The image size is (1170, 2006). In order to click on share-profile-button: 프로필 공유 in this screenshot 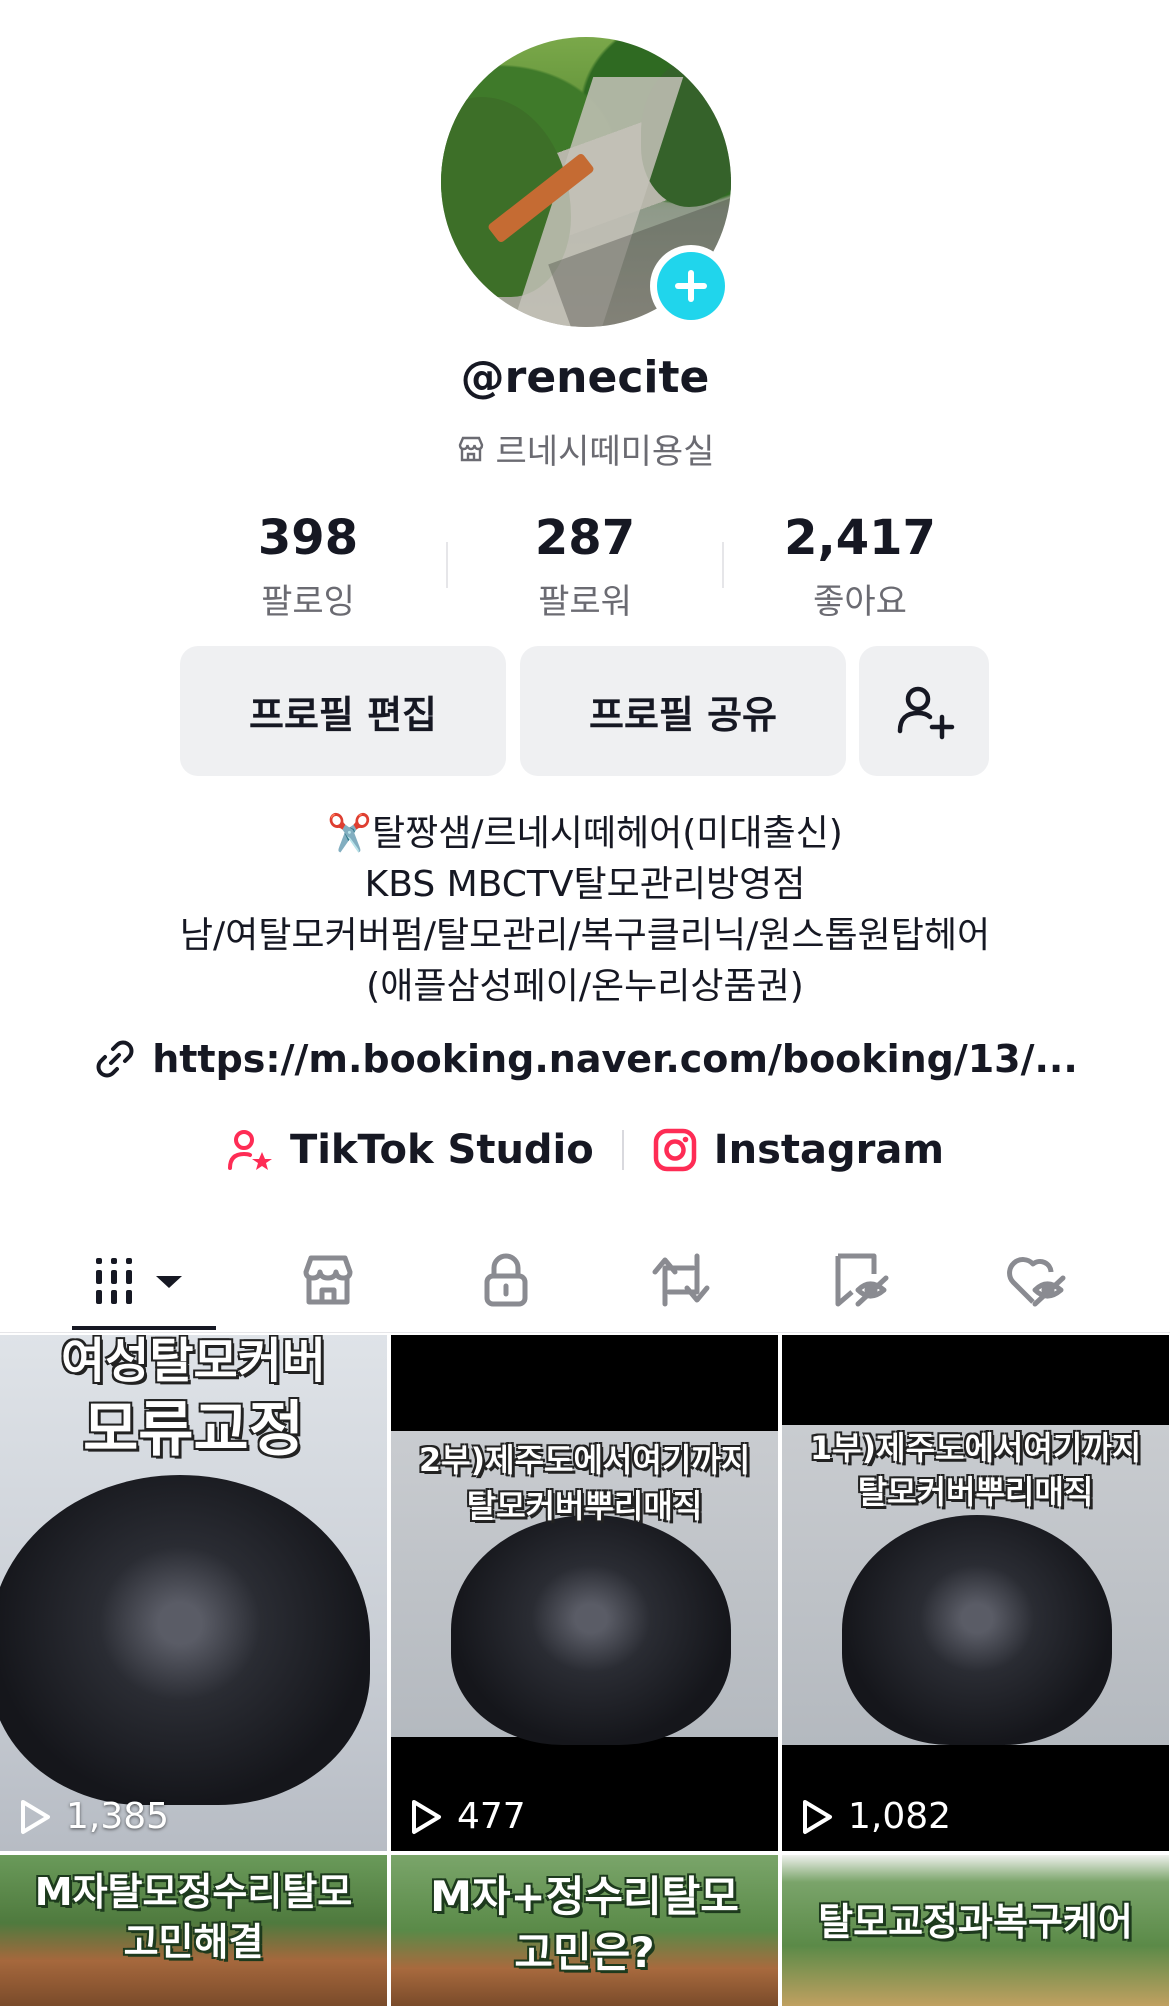, I will do `click(683, 711)`.